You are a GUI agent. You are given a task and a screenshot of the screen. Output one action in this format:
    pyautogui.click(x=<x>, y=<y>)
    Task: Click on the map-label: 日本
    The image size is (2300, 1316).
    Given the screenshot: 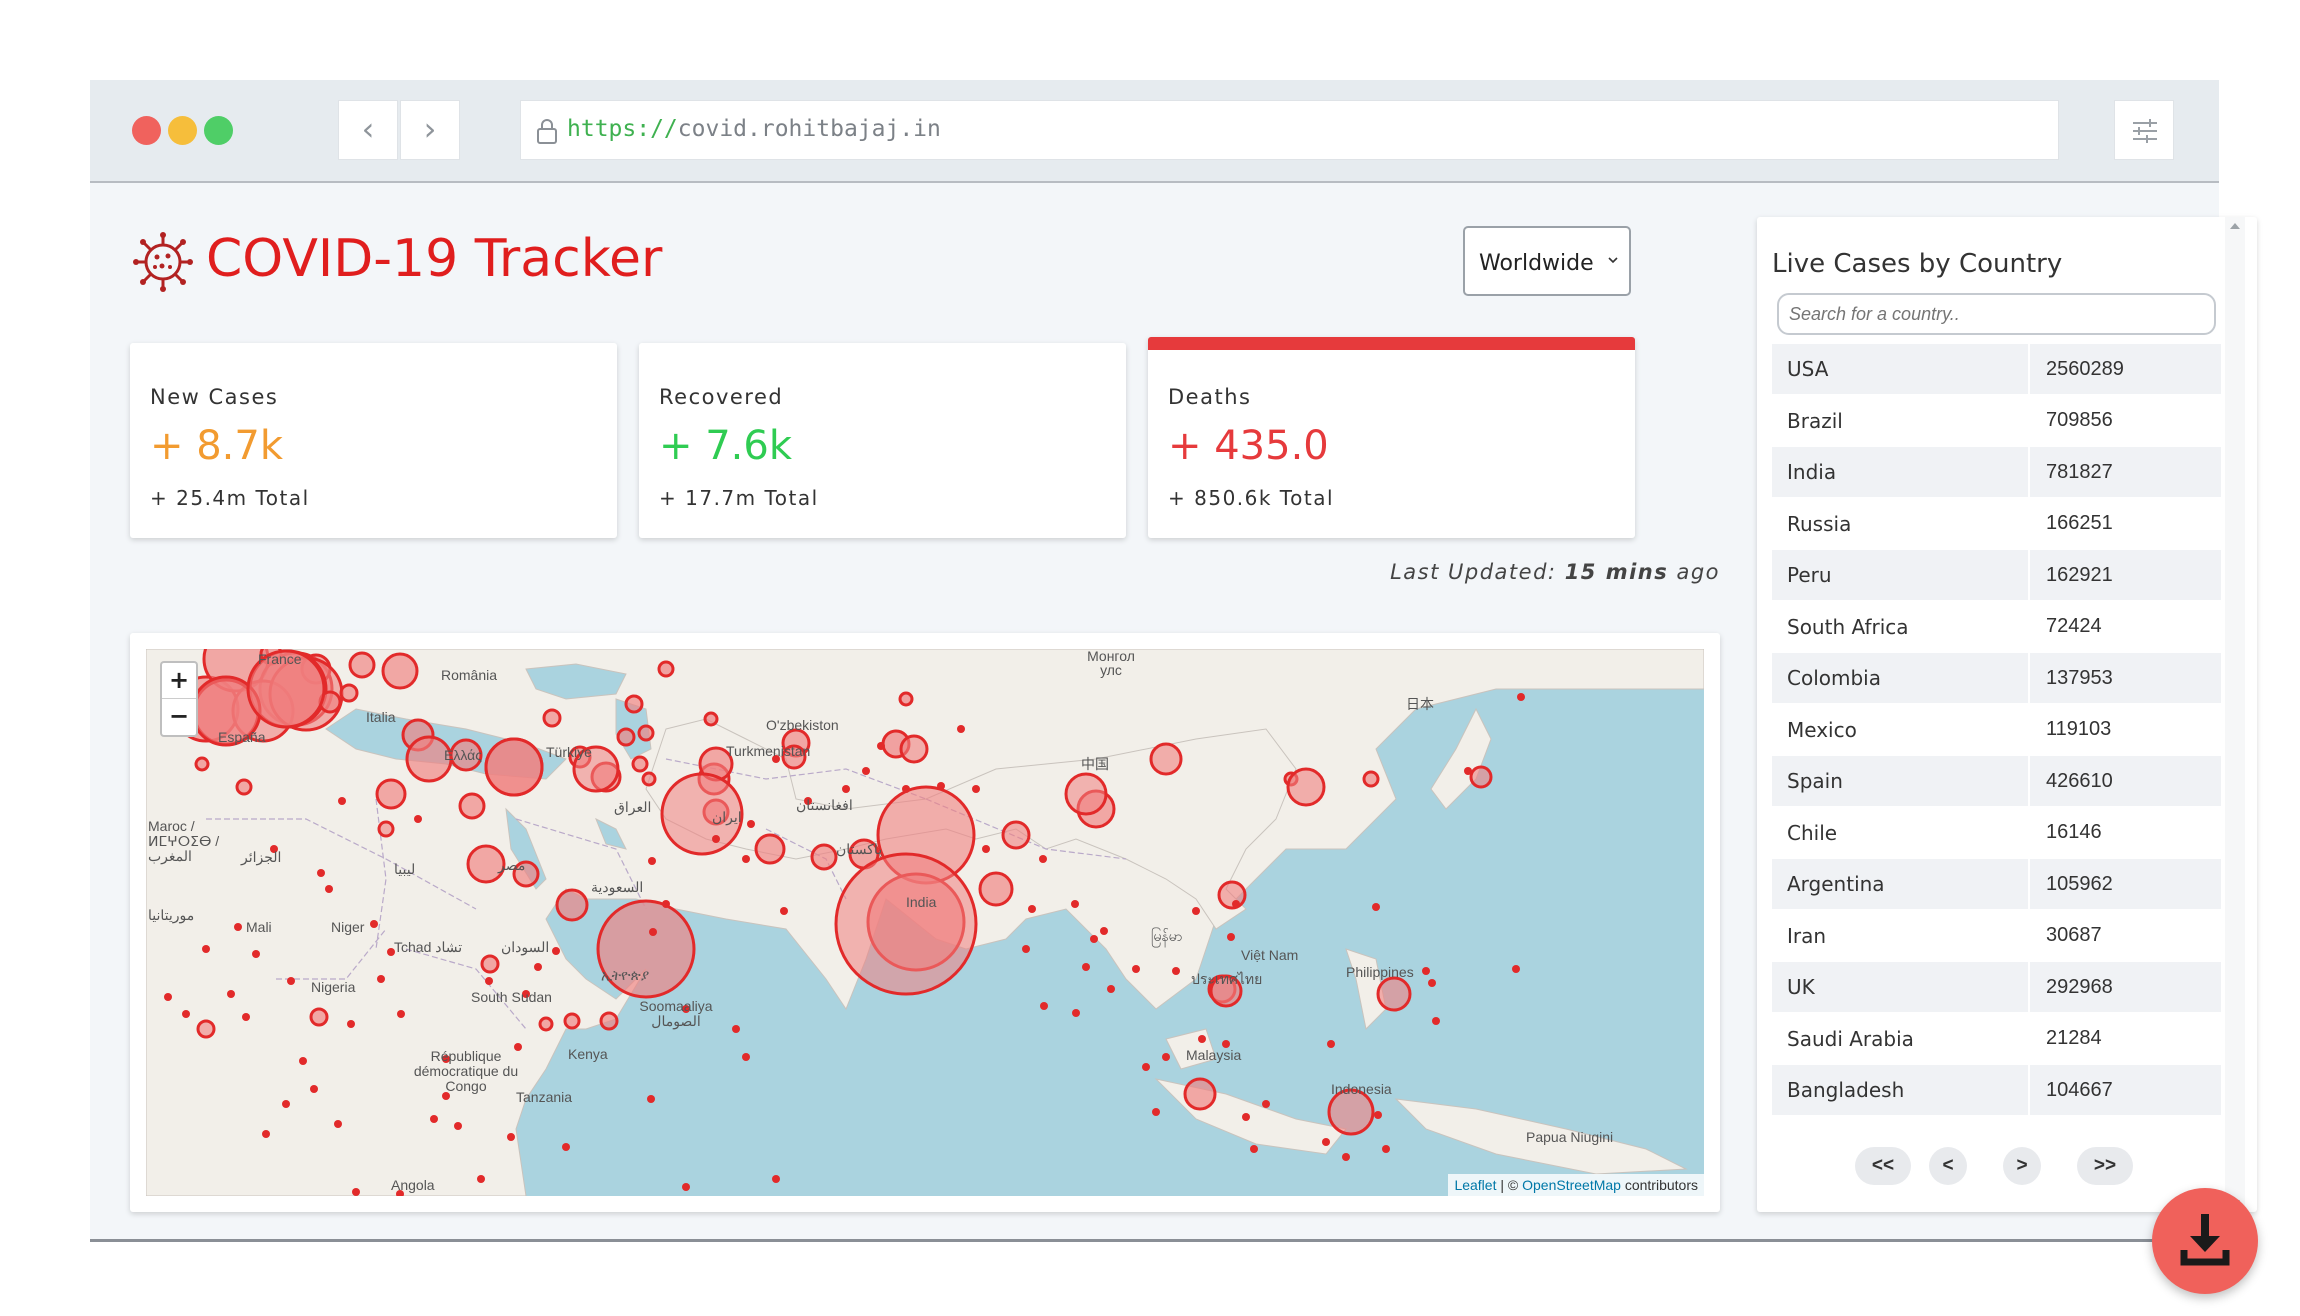 What is the action you would take?
    pyautogui.click(x=1420, y=704)
    